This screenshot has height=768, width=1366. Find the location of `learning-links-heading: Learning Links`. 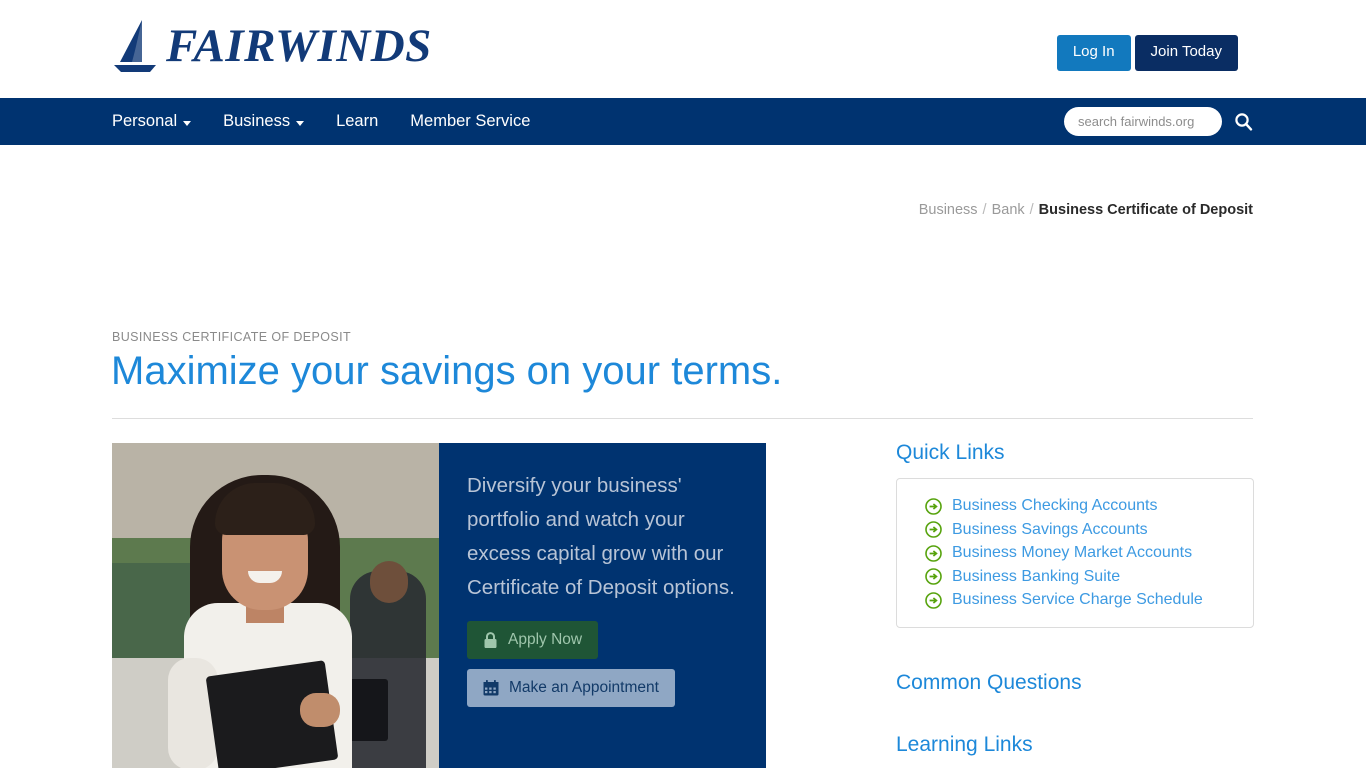

learning-links-heading: Learning Links is located at coordinates (964, 744).